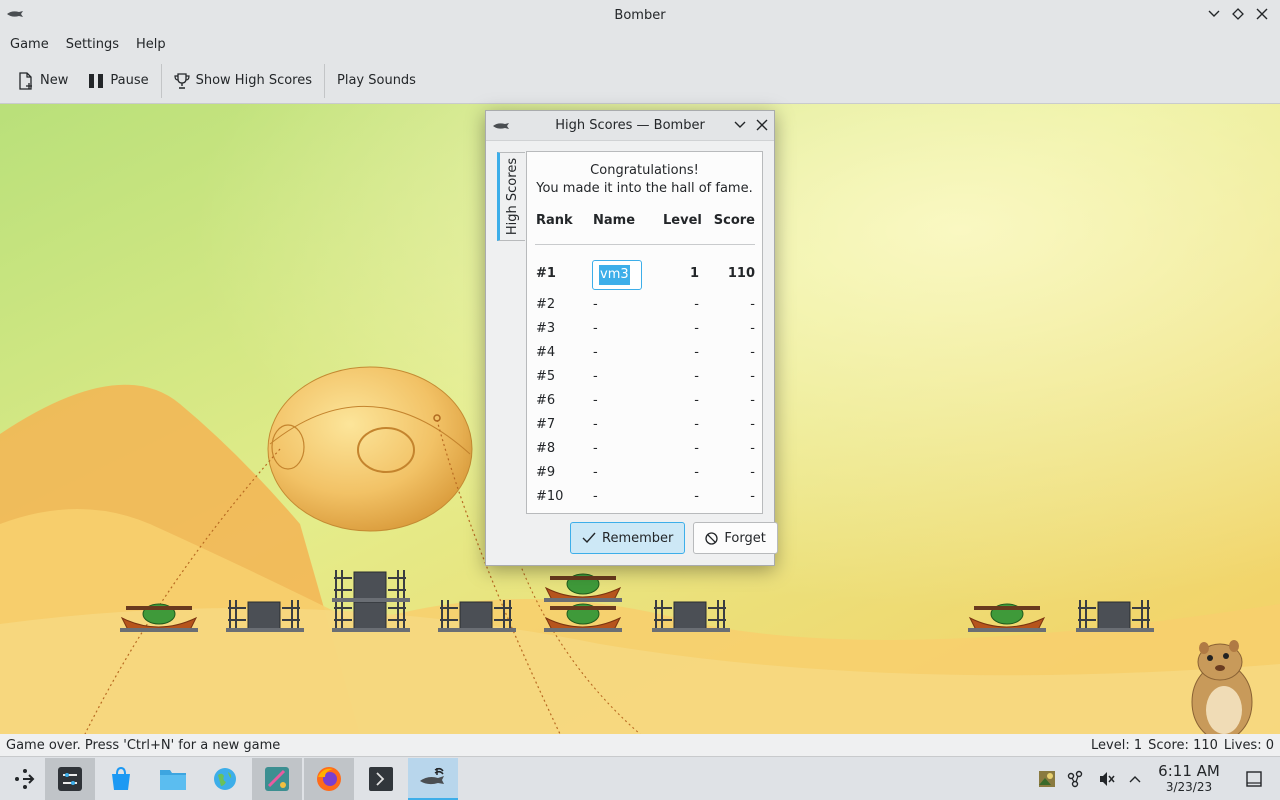 Image resolution: width=1280 pixels, height=800 pixels. I want to click on new-game-label: New, so click(54, 80).